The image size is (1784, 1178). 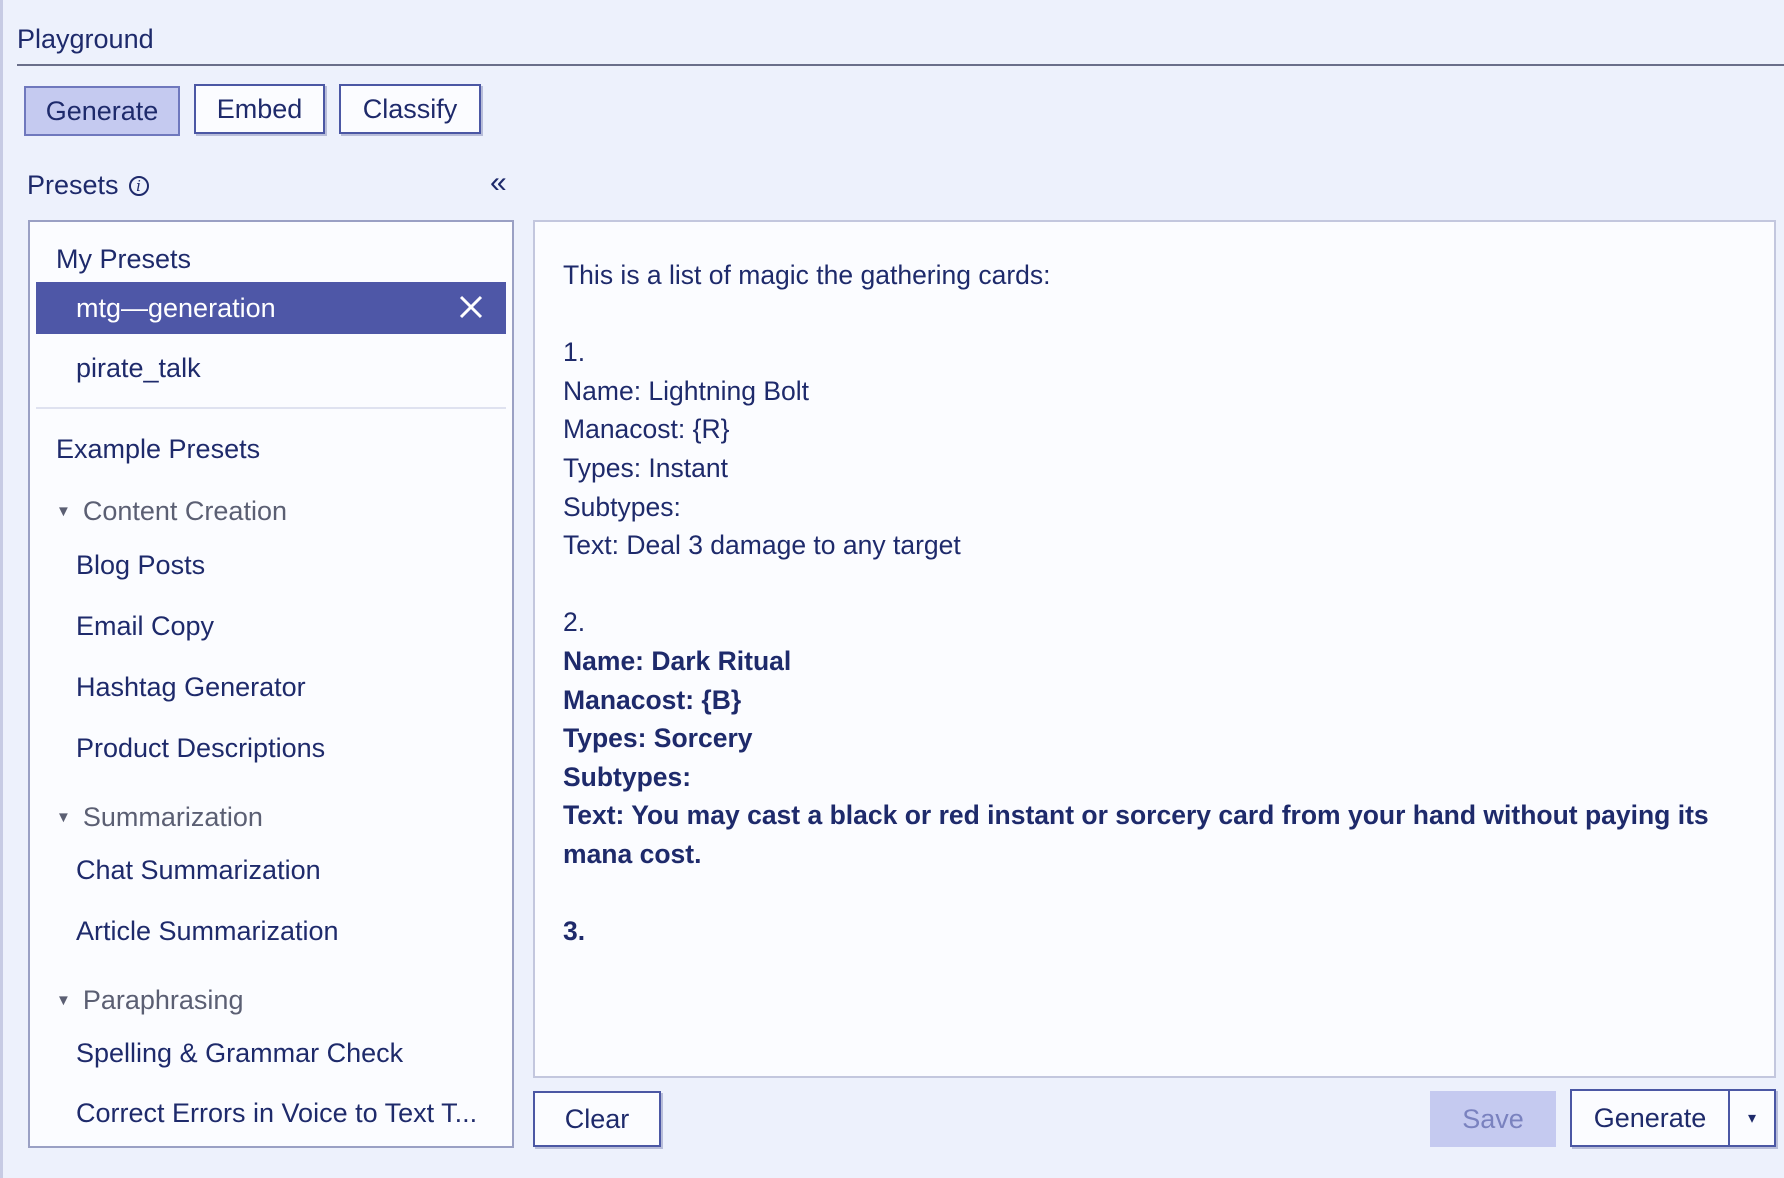 What do you see at coordinates (677, 660) in the screenshot?
I see `editor-line: Name: Dark Ritual` at bounding box center [677, 660].